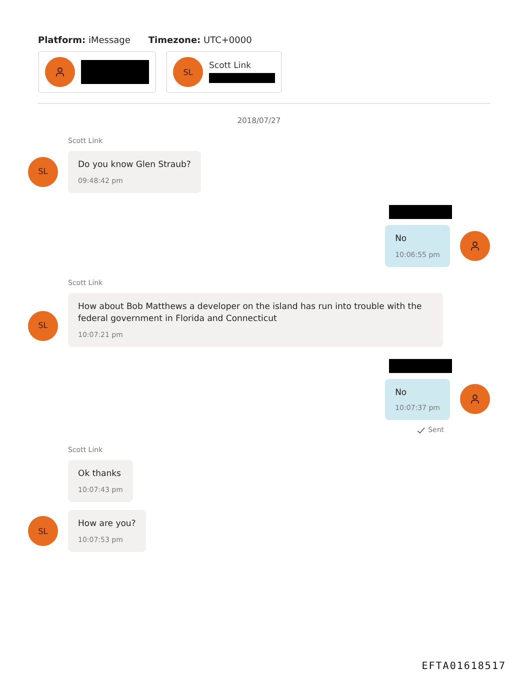  What do you see at coordinates (107, 525) in the screenshot?
I see `message-text: How are you?` at bounding box center [107, 525].